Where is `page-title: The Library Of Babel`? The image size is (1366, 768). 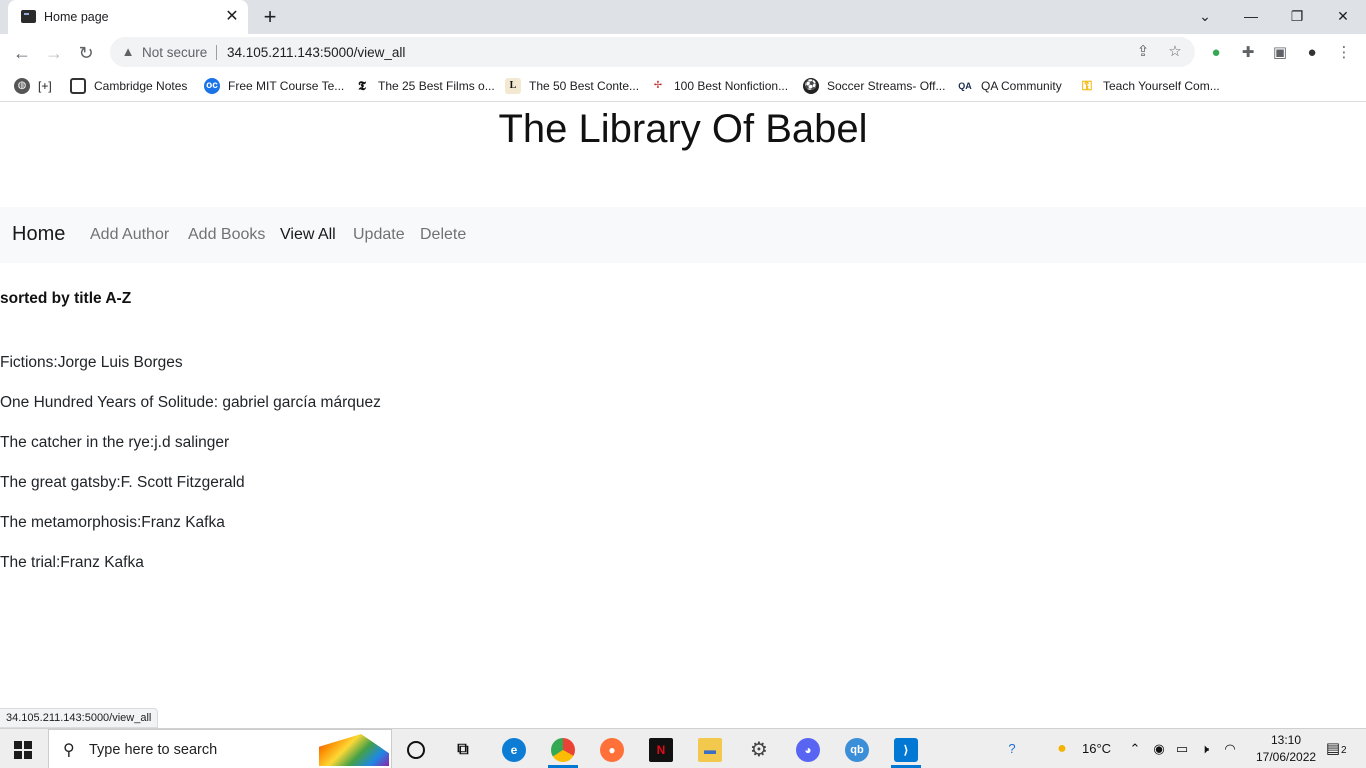
page-title: The Library Of Babel is located at coordinates (683, 129).